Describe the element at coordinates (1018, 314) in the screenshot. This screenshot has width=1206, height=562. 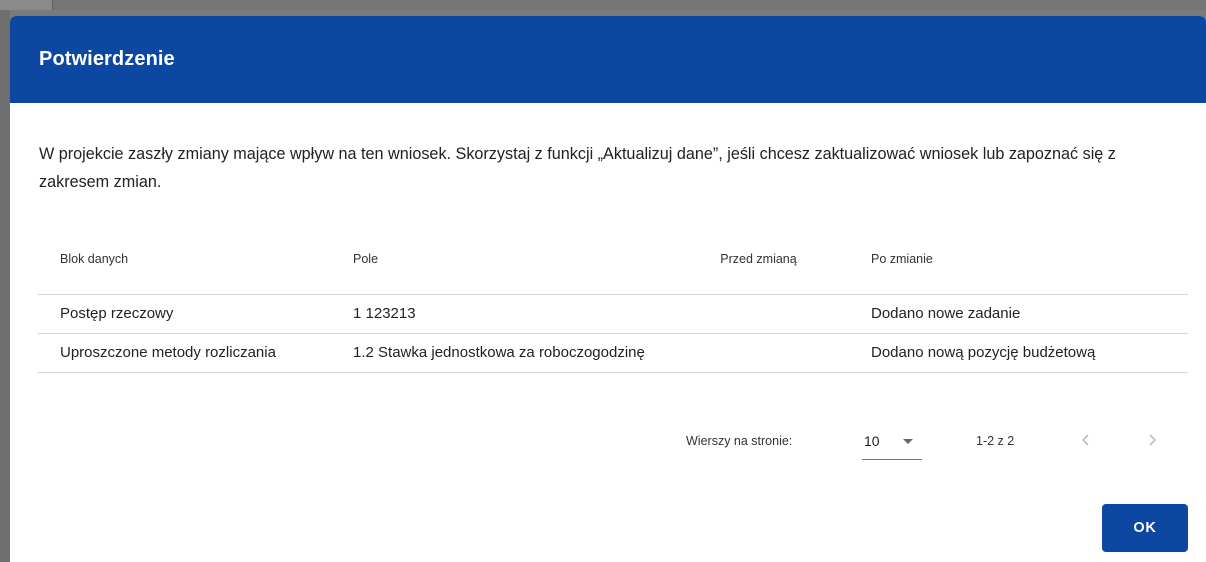
I see `cell-po-zmianie: Dodano nowe zadanie` at that location.